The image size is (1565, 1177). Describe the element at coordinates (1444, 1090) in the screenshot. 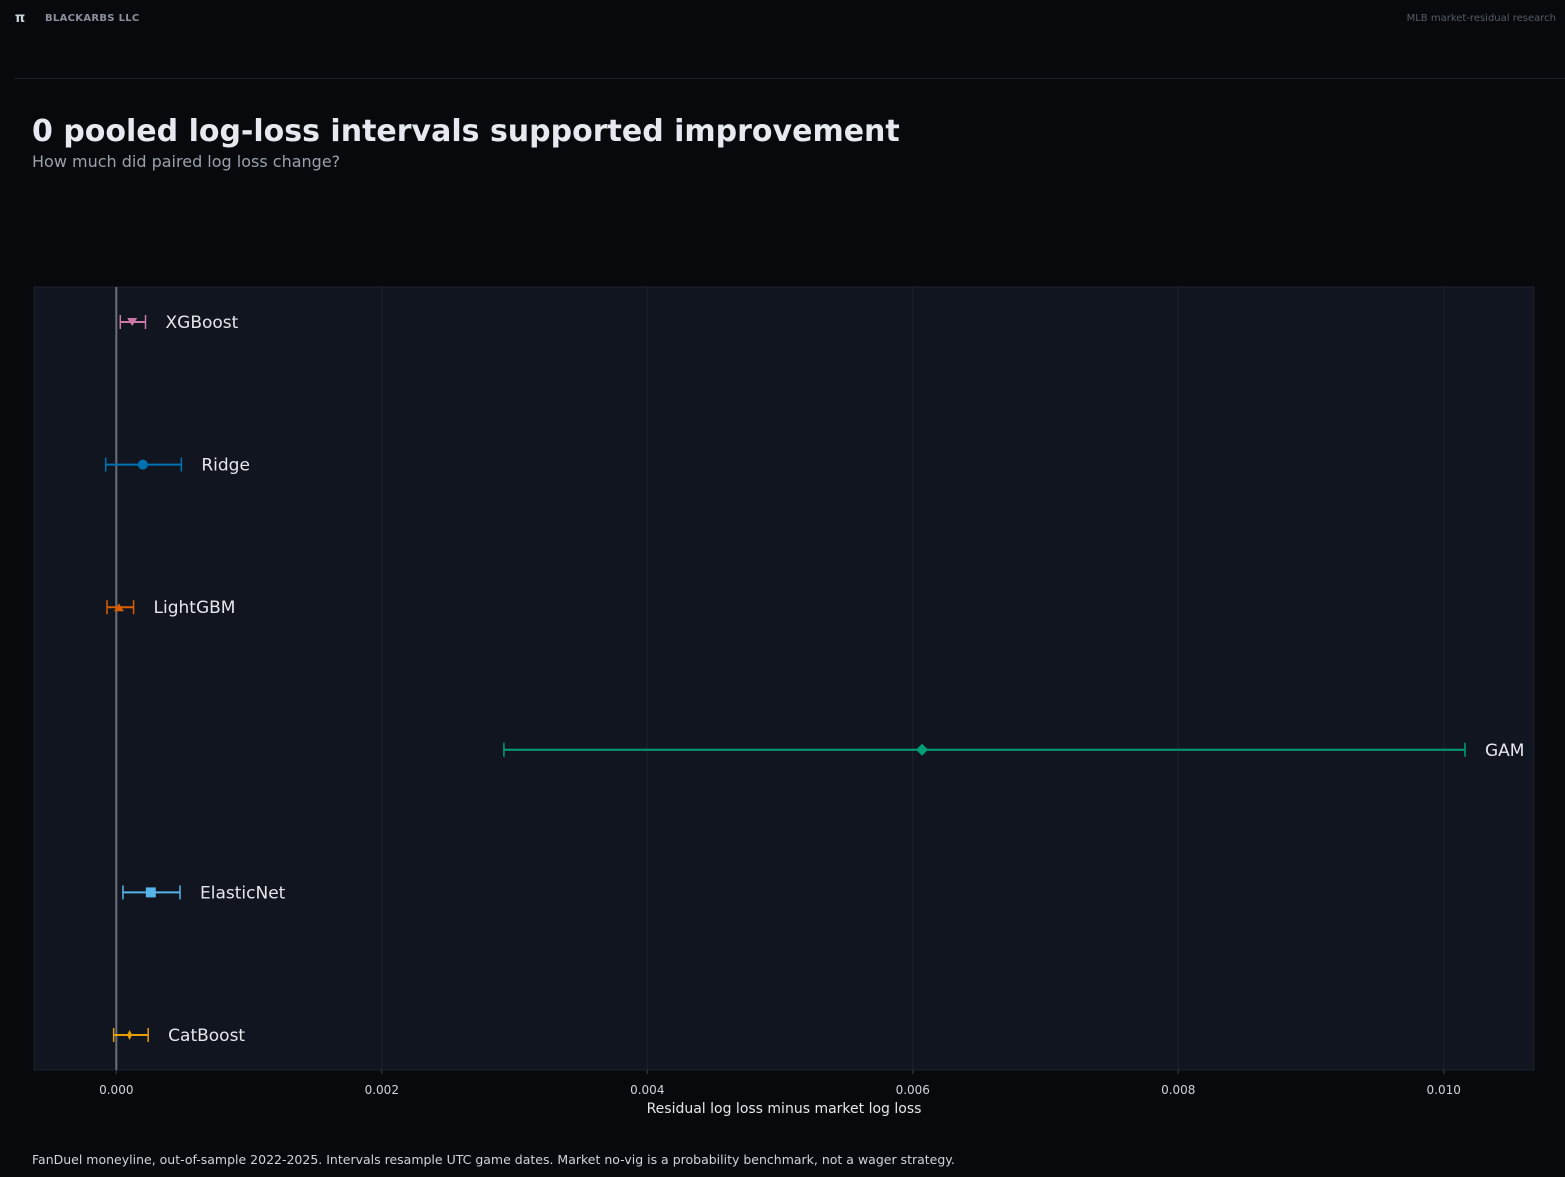

I see `x-tick-label: 0.010` at that location.